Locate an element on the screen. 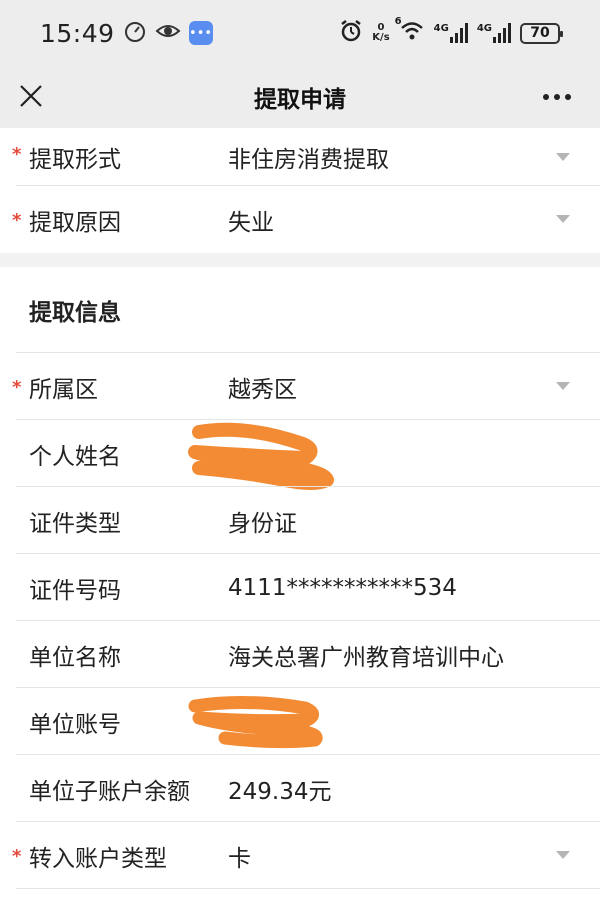 The image size is (600, 912). field-label: 所属区 is located at coordinates (63, 389).